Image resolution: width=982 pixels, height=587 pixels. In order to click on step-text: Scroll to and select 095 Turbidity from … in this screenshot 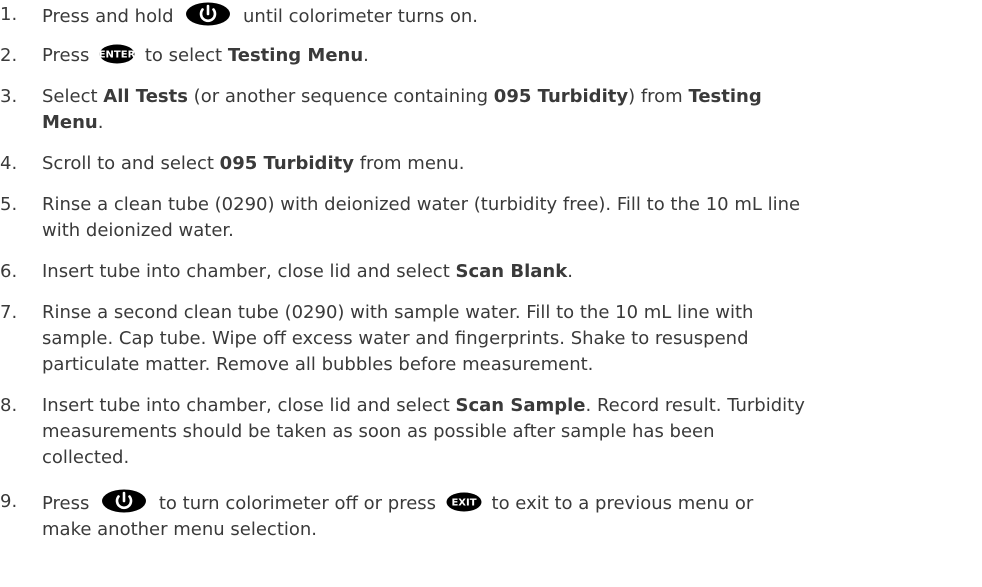, I will do `click(512, 164)`.